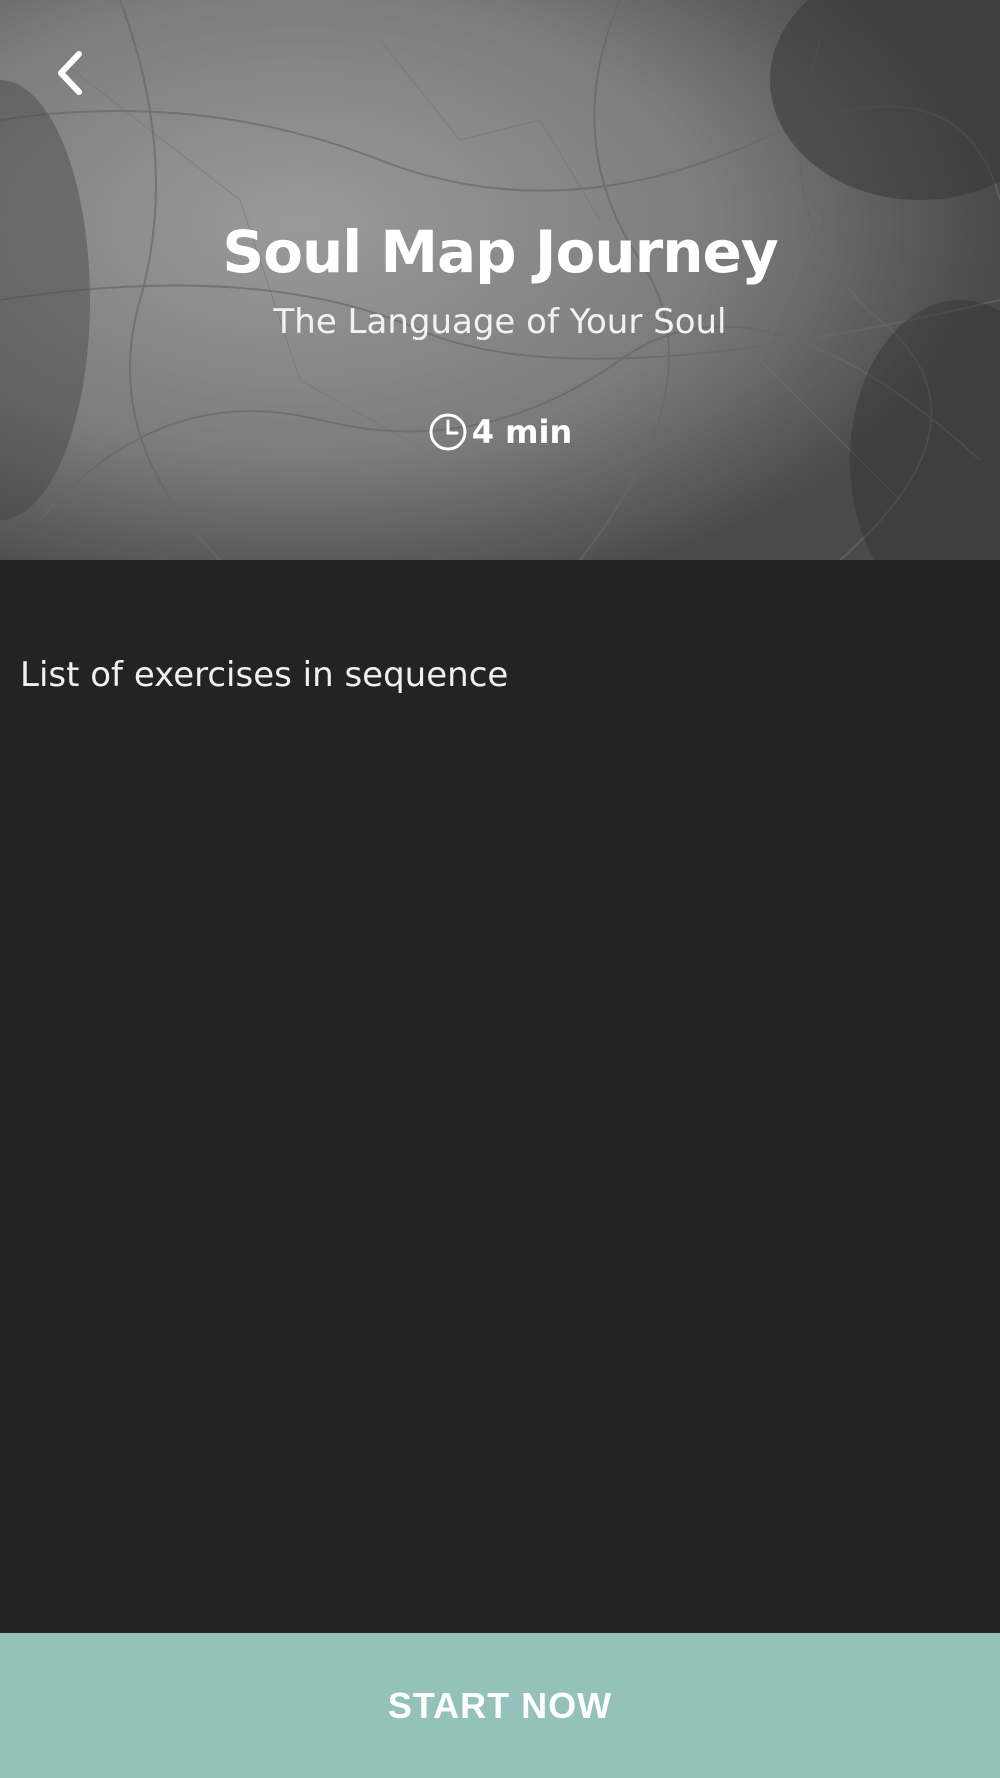 Image resolution: width=1000 pixels, height=1778 pixels. Describe the element at coordinates (264, 675) in the screenshot. I see `section-heading: List of exercises in sequence` at that location.